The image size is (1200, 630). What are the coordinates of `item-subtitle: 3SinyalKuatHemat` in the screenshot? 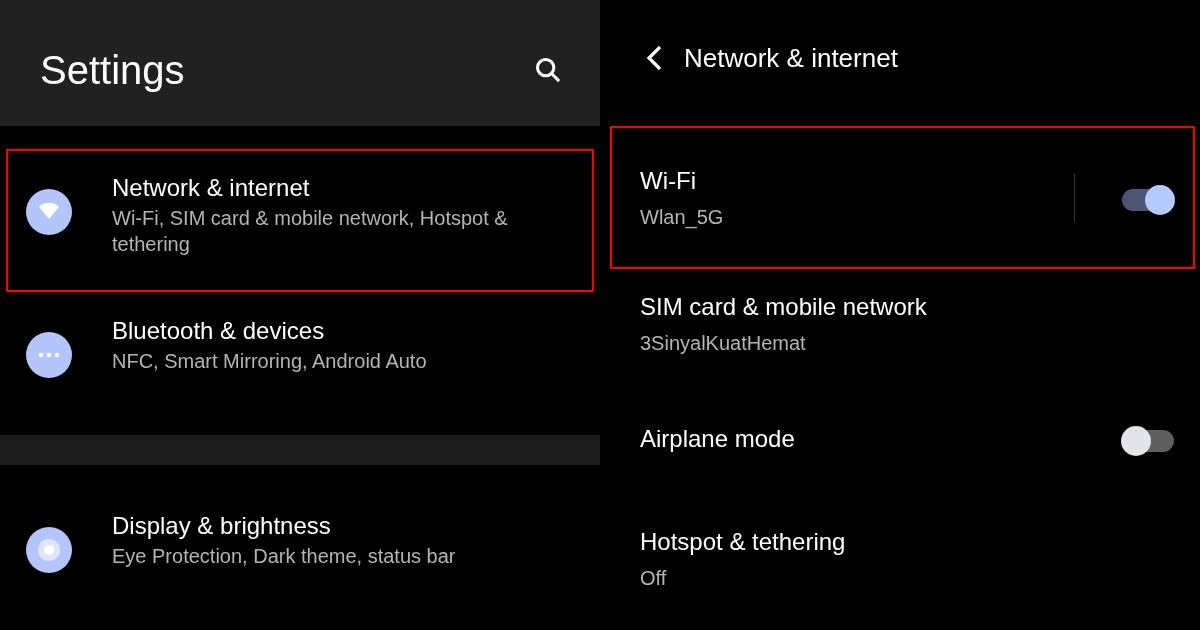 It's located at (723, 343).